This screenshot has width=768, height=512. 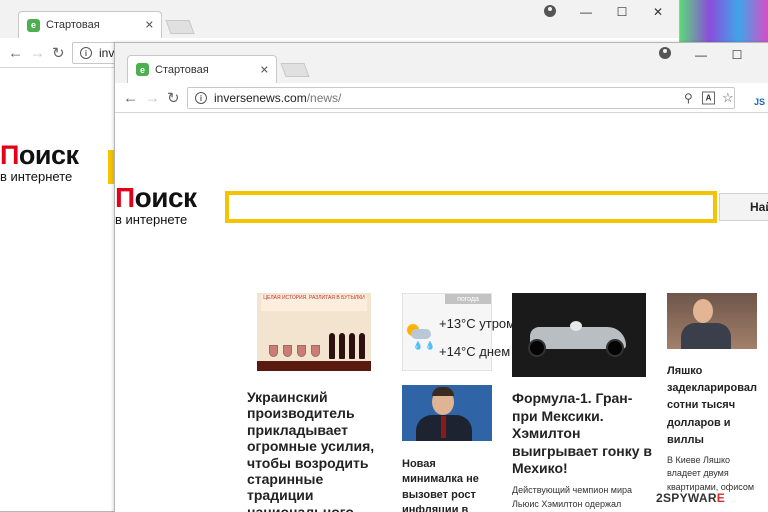 I want to click on url-host: inversenews.com, so click(x=260, y=98).